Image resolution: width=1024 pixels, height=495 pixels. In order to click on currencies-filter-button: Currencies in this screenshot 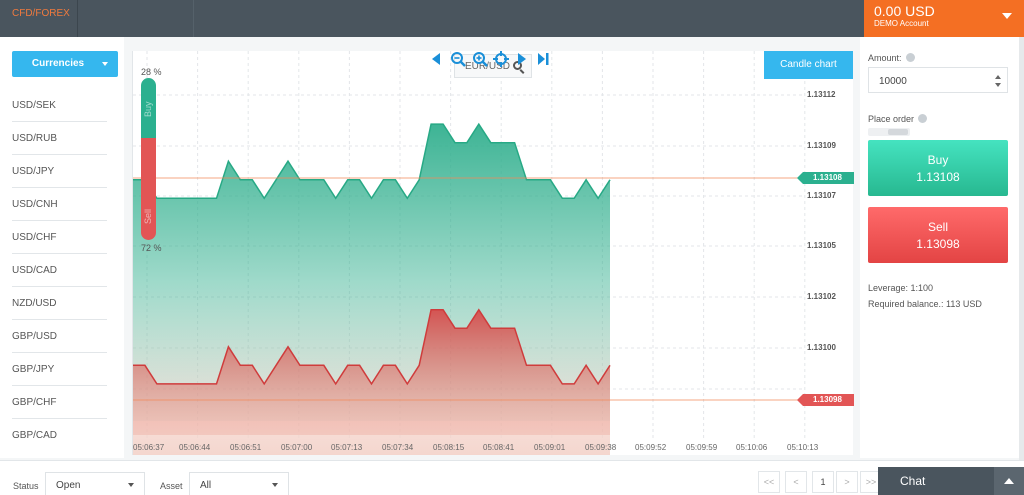, I will do `click(65, 64)`.